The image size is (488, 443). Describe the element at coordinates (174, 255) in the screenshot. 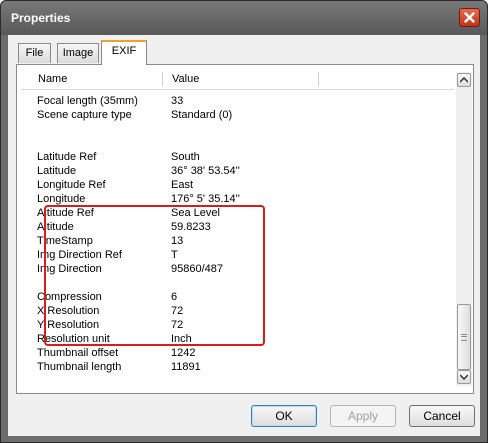

I see `row-value: T` at that location.